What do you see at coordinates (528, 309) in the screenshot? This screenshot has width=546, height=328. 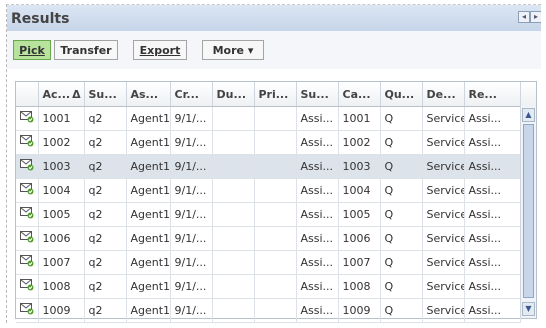 I see `scroll-down-icon: ▼` at bounding box center [528, 309].